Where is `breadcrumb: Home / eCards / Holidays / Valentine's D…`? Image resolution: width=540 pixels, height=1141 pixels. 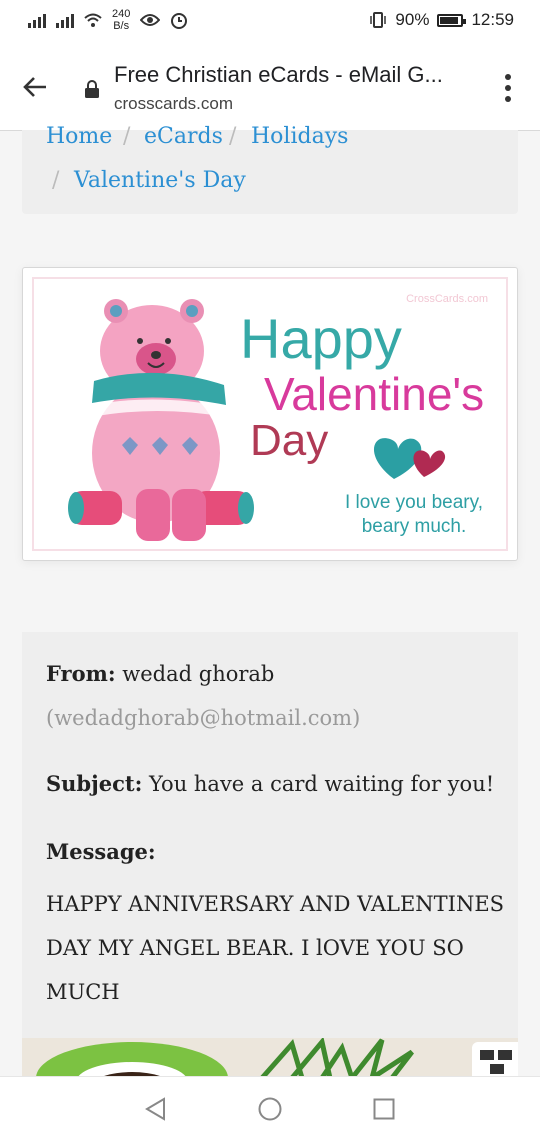 breadcrumb: Home / eCards / Holidays / Valentine's D… is located at coordinates (270, 169).